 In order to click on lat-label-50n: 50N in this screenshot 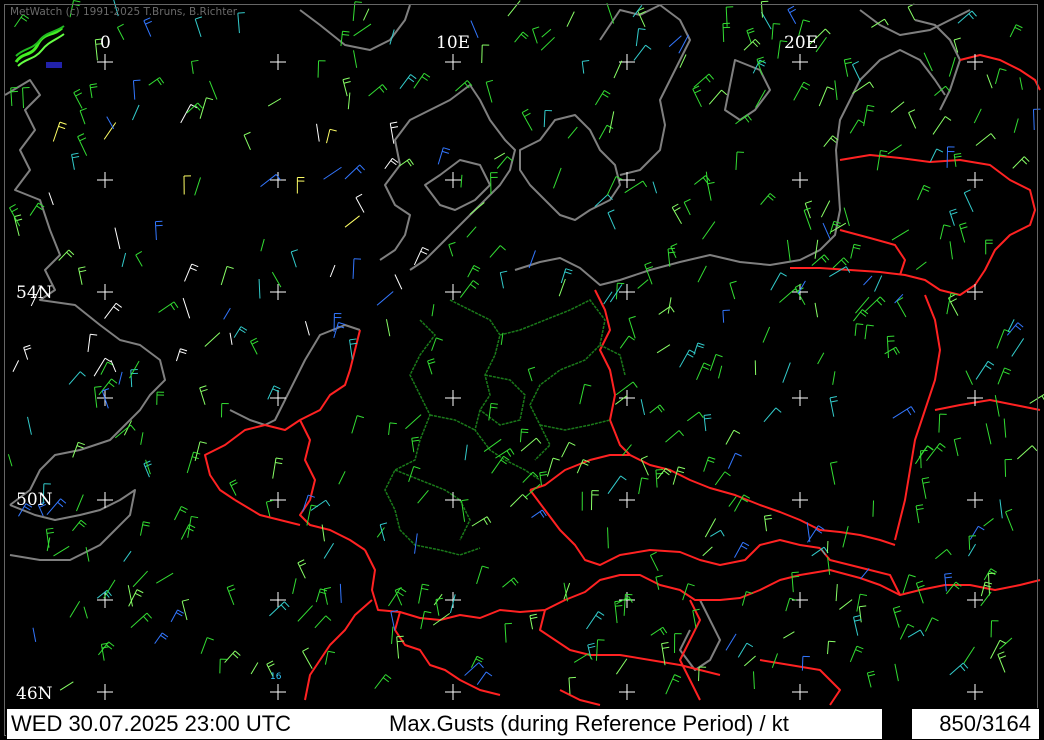, I will do `click(34, 500)`.